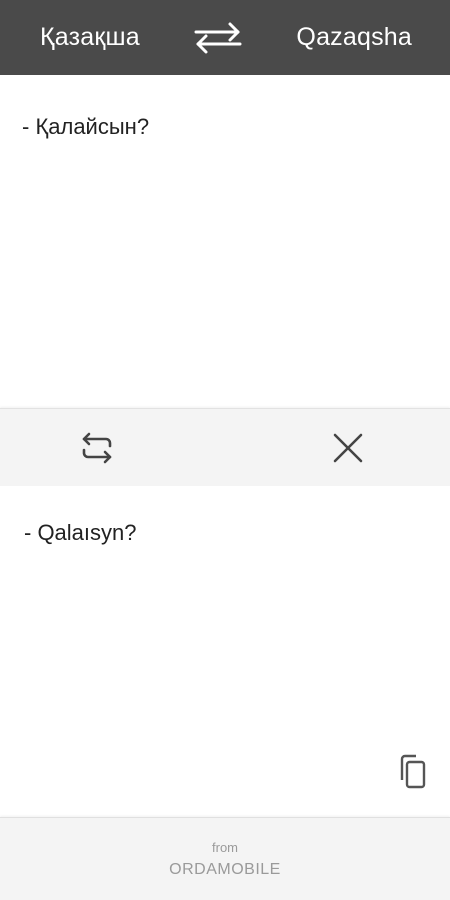  I want to click on swap-text-button, so click(97, 448).